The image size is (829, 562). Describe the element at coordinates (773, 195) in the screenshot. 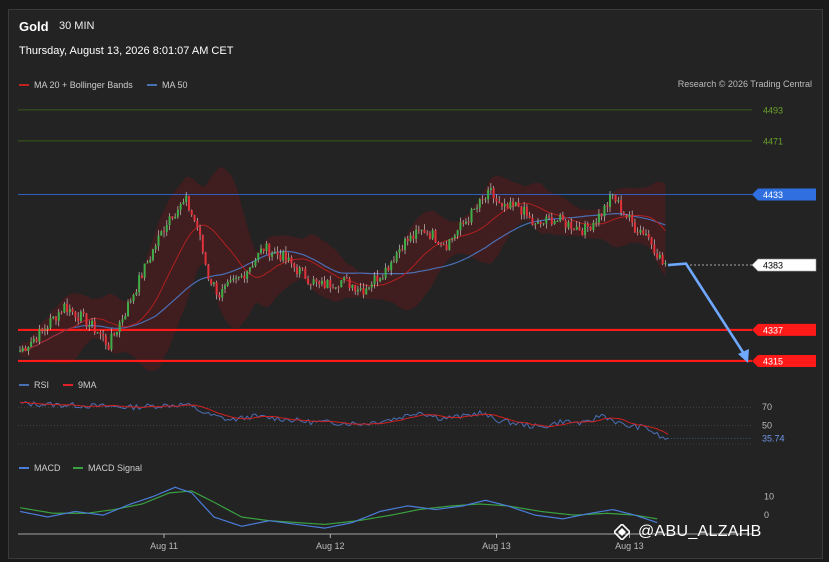

I see `price-axis-label: 4433` at that location.